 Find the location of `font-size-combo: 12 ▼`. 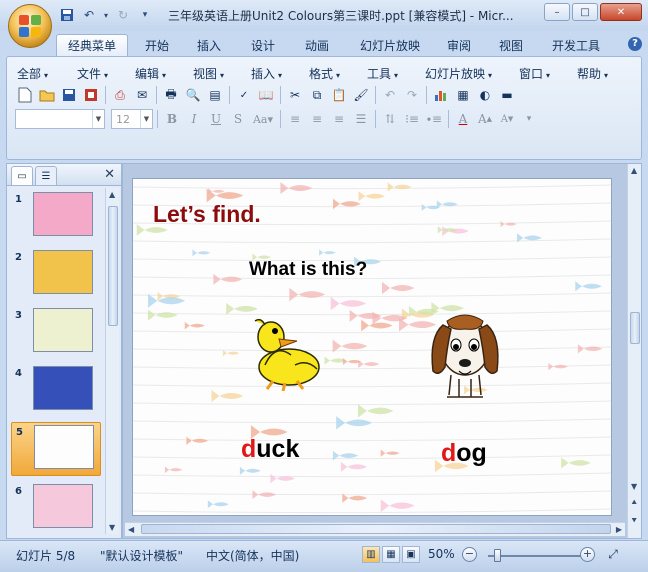

font-size-combo: 12 ▼ is located at coordinates (132, 119).